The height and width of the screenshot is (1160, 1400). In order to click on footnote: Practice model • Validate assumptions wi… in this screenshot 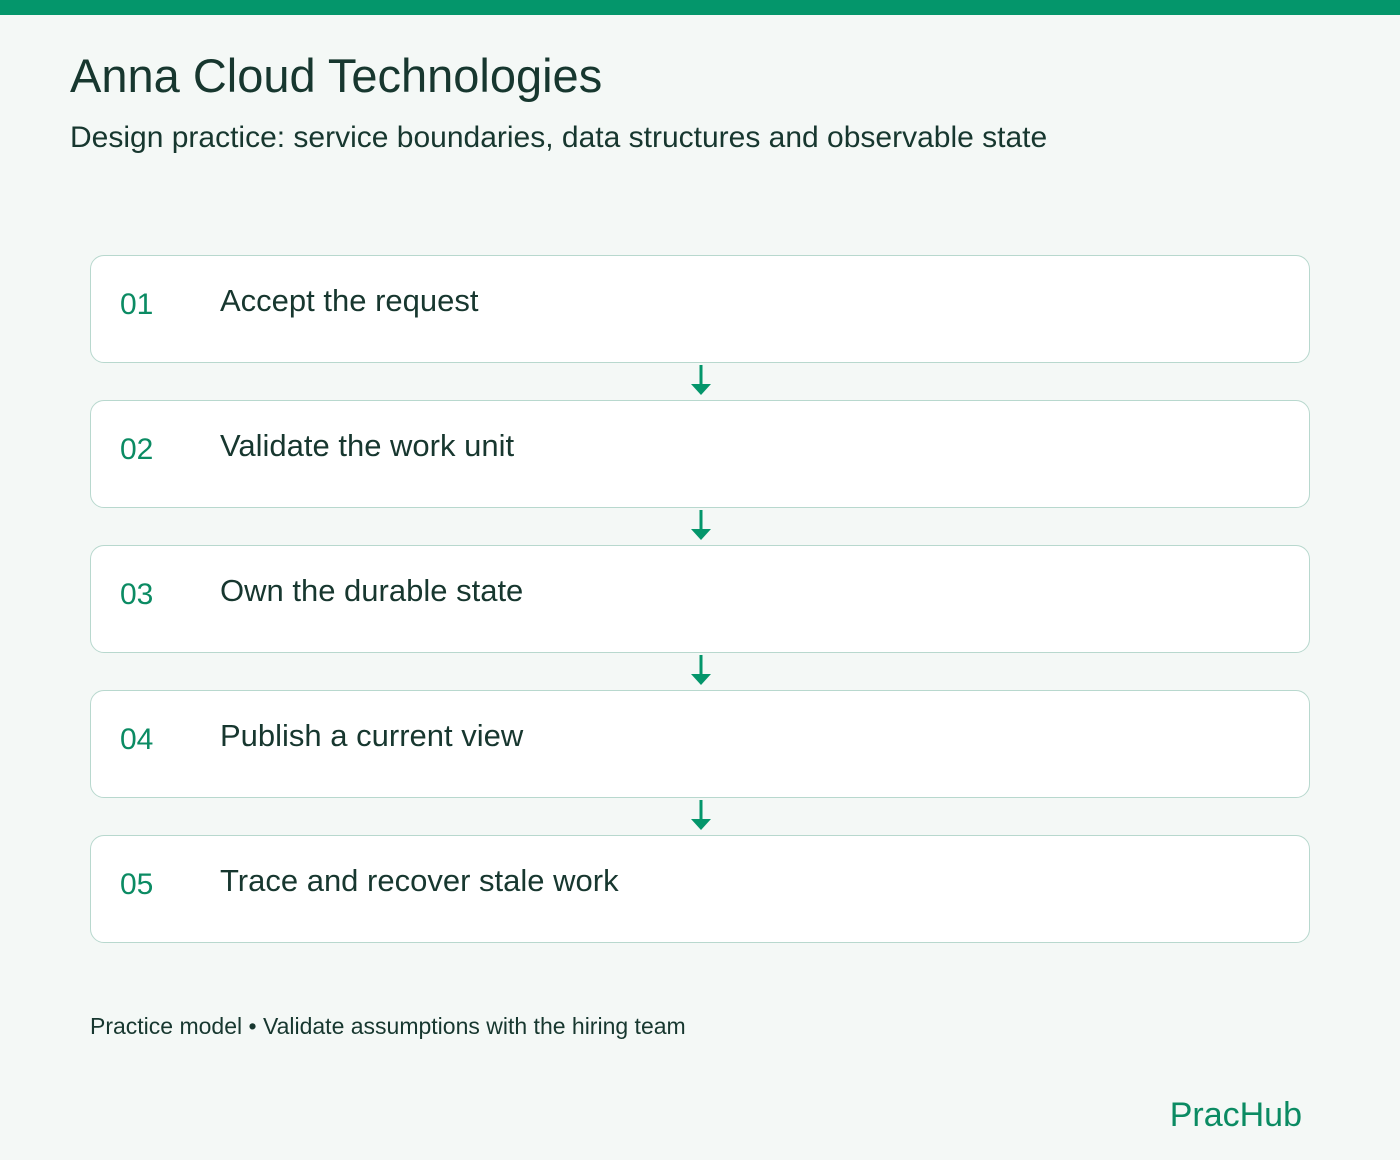, I will do `click(388, 1026)`.